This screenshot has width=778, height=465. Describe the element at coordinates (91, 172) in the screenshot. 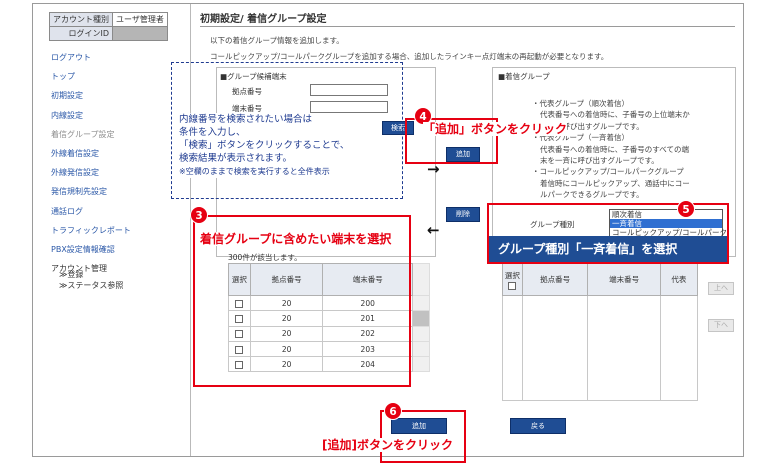

I see `nav-external-out: 外線発信設定` at that location.